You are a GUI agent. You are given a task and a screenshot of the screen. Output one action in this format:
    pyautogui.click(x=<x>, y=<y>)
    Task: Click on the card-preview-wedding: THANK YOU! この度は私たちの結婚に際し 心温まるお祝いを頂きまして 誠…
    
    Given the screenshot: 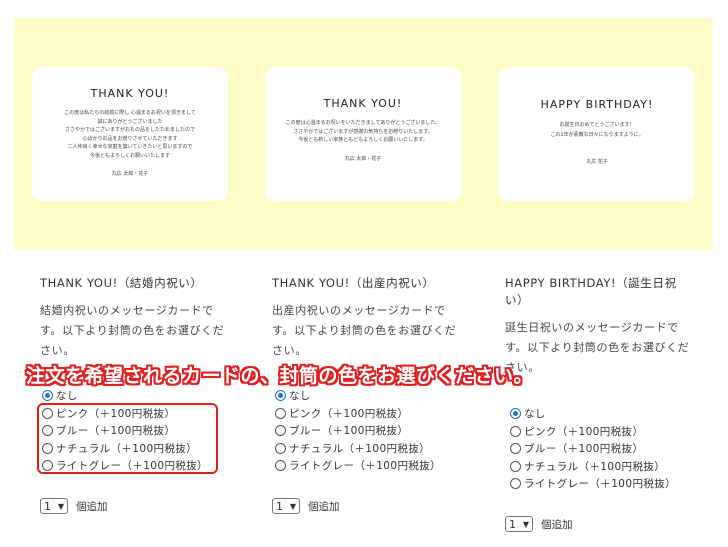 What is the action you would take?
    pyautogui.click(x=130, y=134)
    